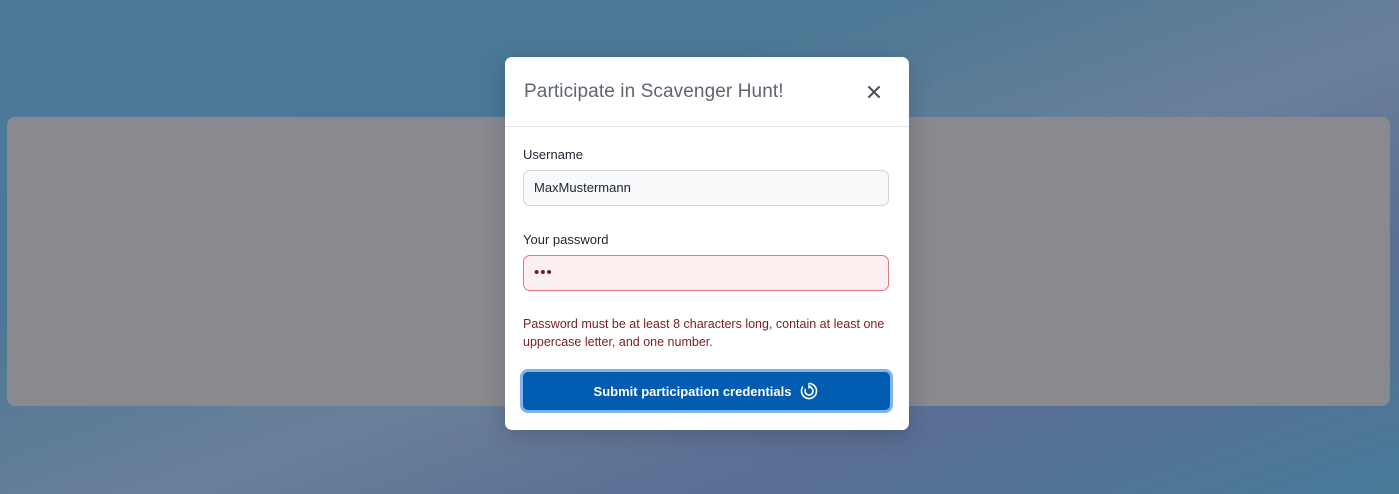  I want to click on submit-button-label: Submit participation credentials, so click(692, 391).